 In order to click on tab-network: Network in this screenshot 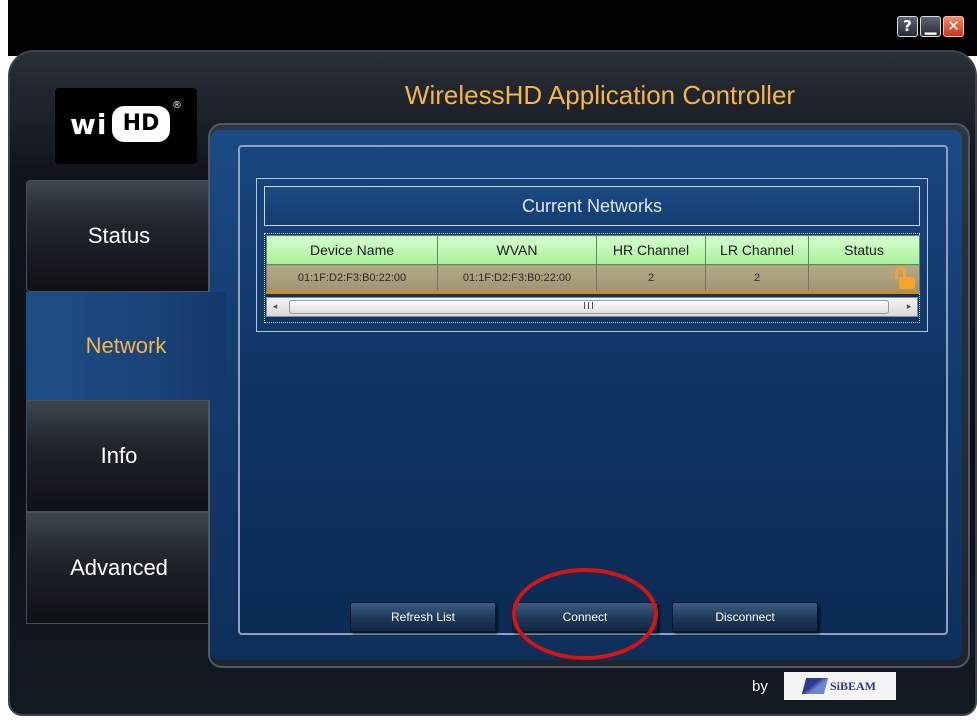, I will do `click(126, 346)`.